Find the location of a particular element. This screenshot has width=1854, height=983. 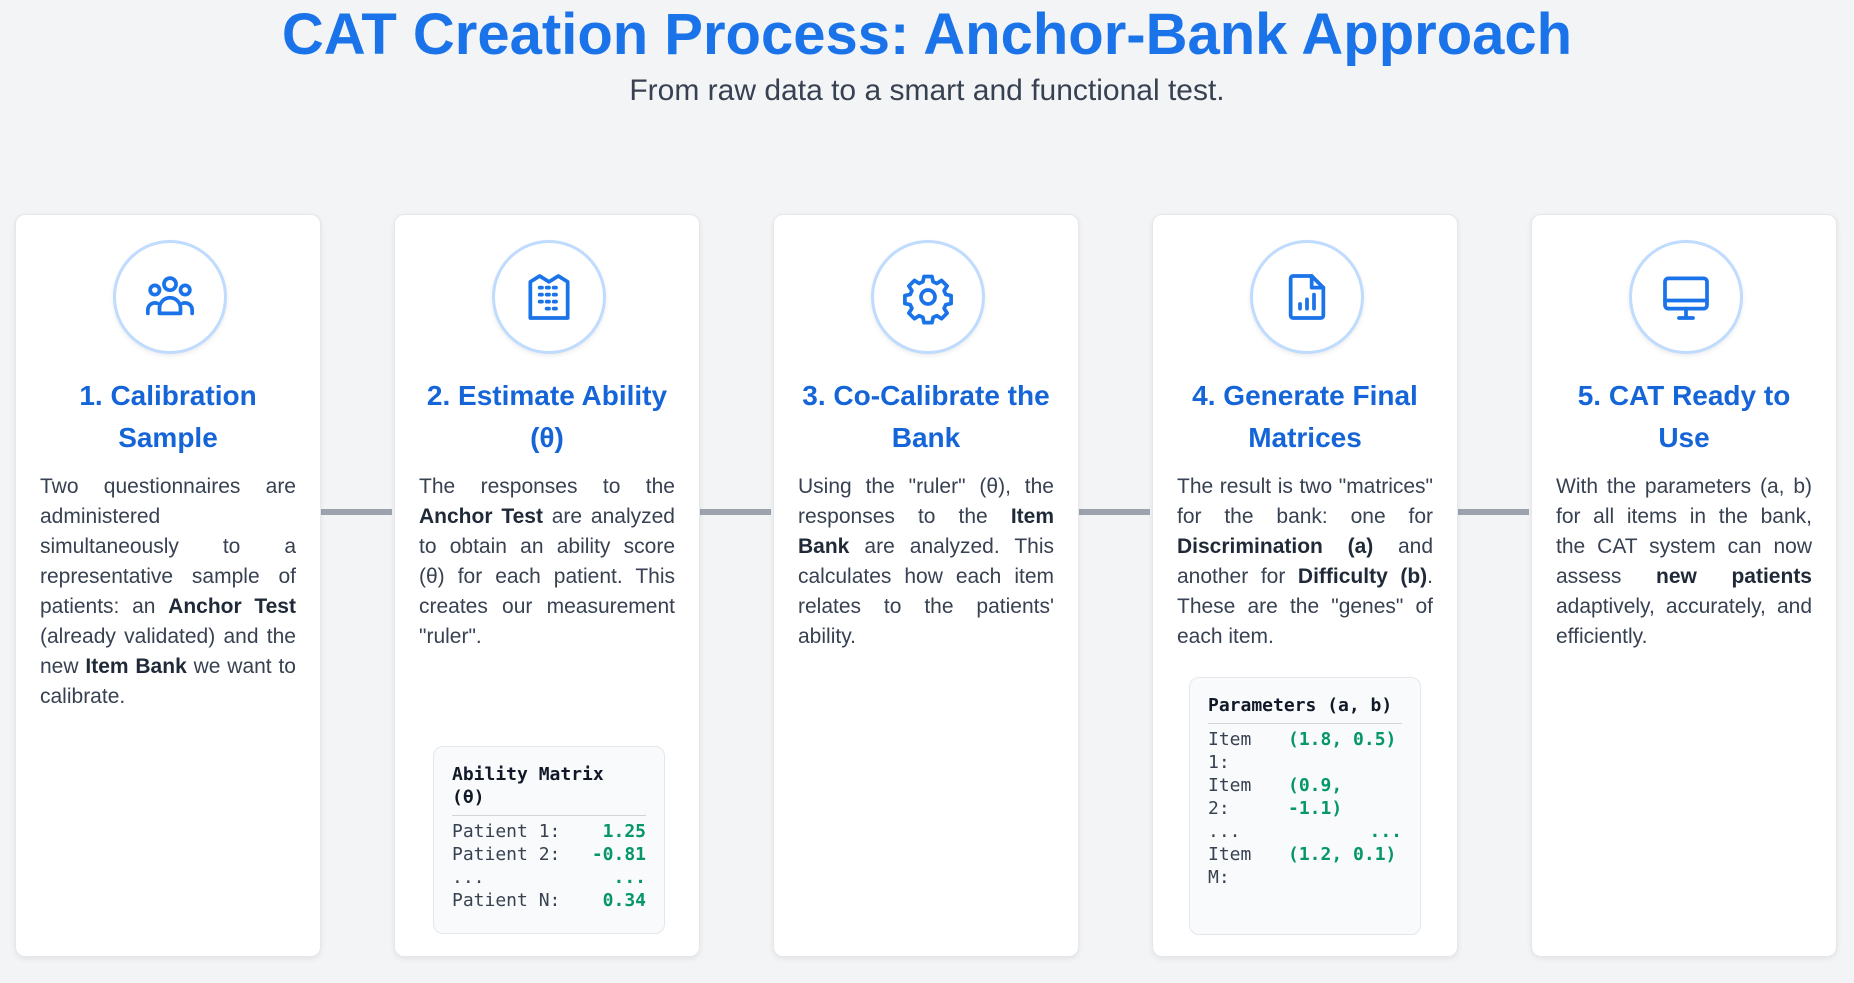

row-value: -0.81 is located at coordinates (618, 854).